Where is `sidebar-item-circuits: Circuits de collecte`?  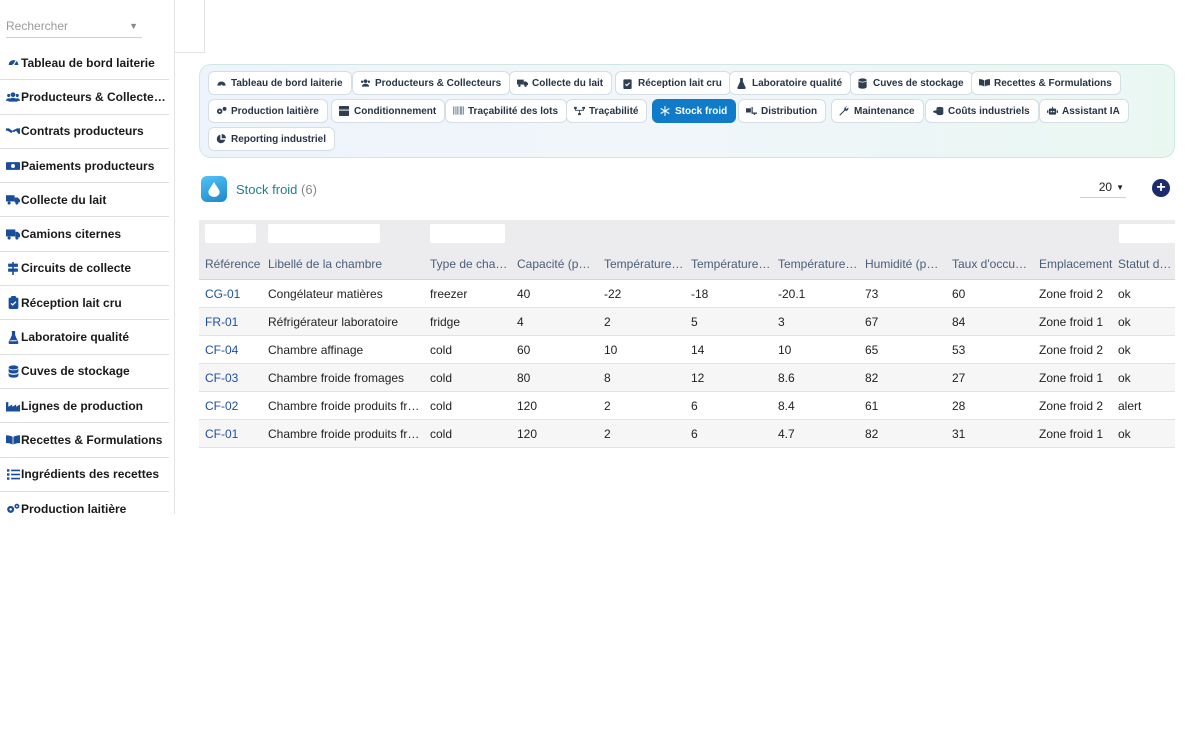
sidebar-item-circuits: Circuits de collecte is located at coordinates (84, 269).